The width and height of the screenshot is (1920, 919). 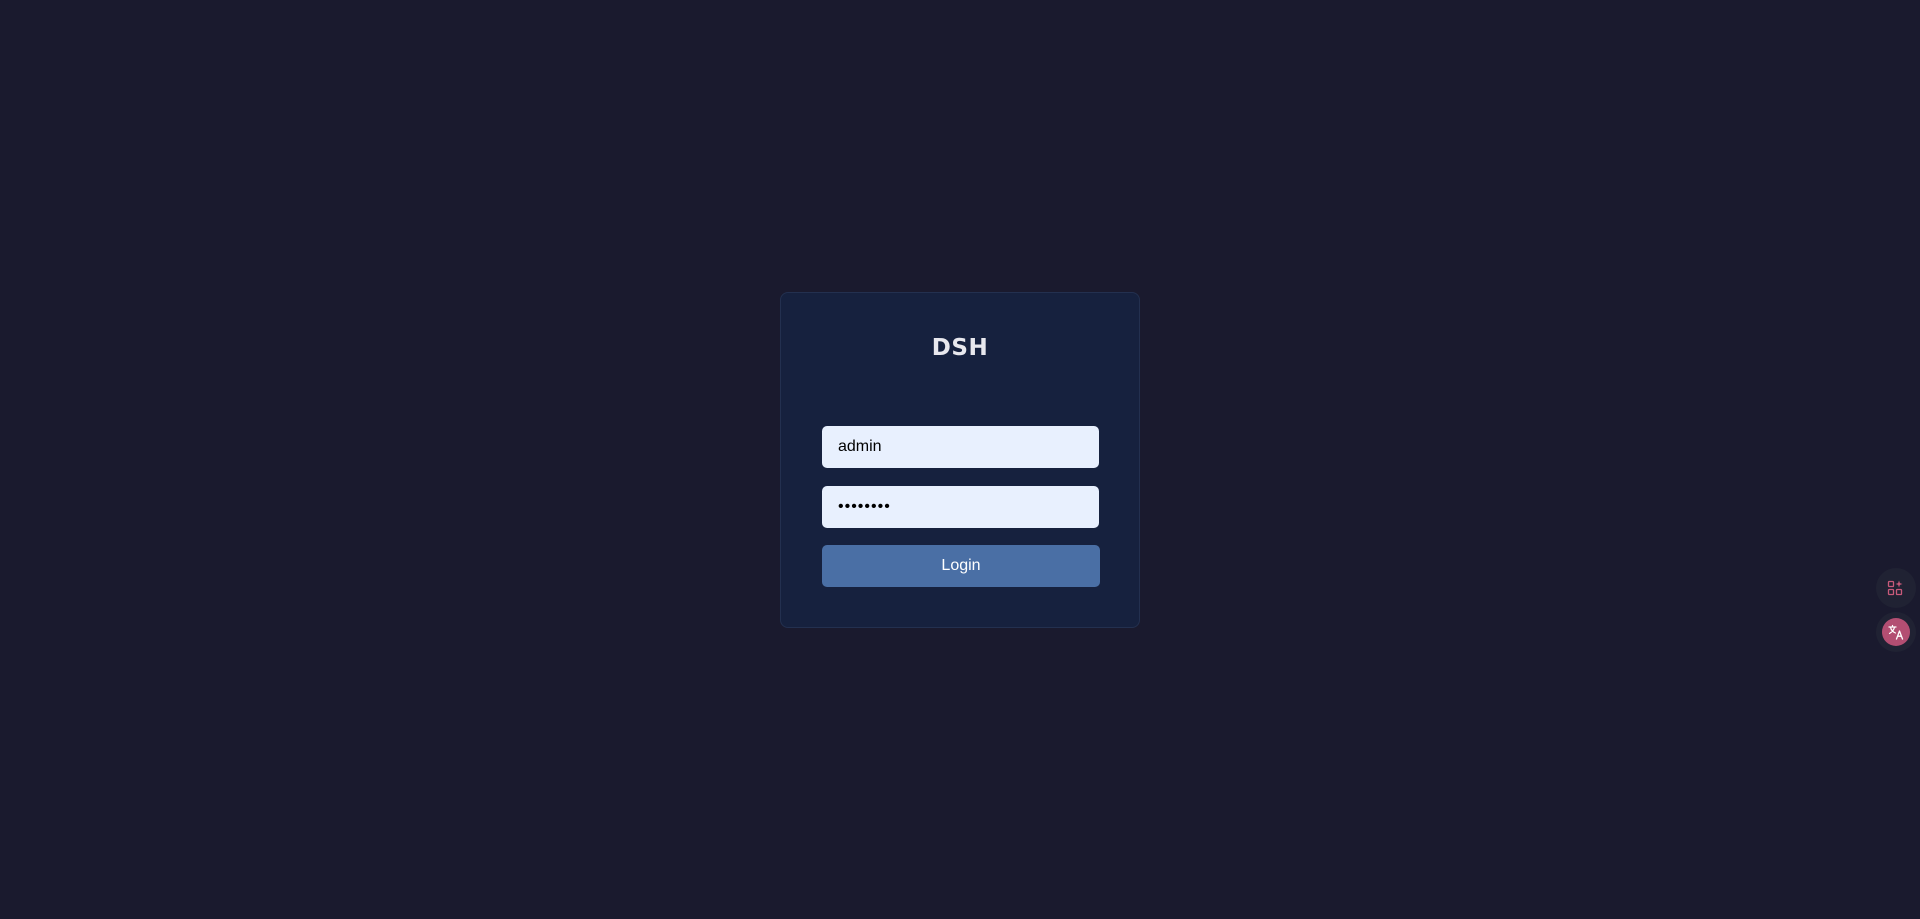 What do you see at coordinates (960, 348) in the screenshot?
I see `app-title: DSH` at bounding box center [960, 348].